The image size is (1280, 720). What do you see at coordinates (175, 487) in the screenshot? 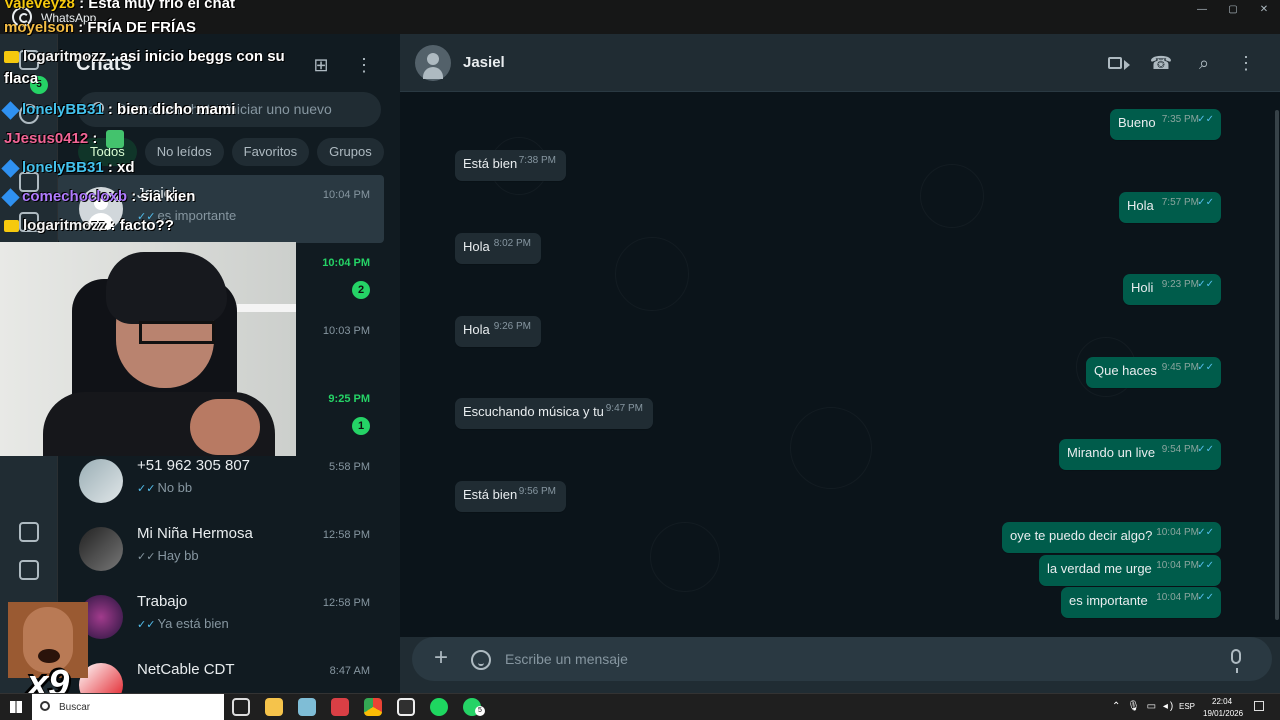
I see `chat-preview-text: No bb` at bounding box center [175, 487].